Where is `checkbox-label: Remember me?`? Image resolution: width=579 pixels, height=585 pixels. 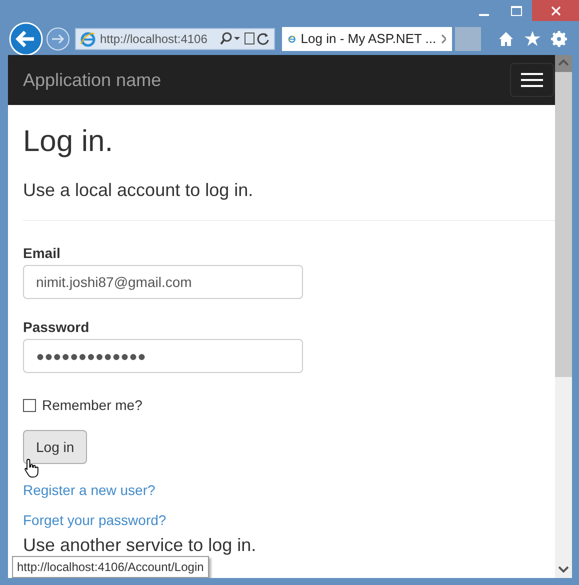
checkbox-label: Remember me? is located at coordinates (92, 405).